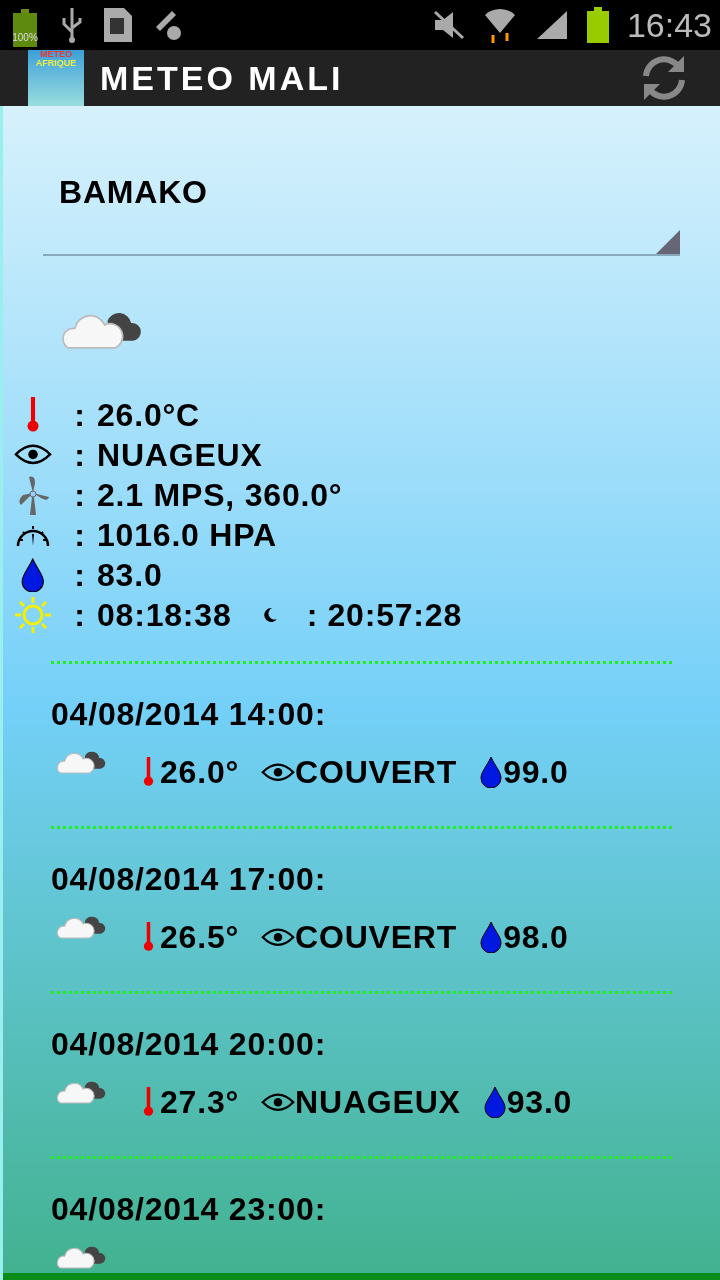  What do you see at coordinates (536, 771) in the screenshot?
I see `humidity-value: 99.0` at bounding box center [536, 771].